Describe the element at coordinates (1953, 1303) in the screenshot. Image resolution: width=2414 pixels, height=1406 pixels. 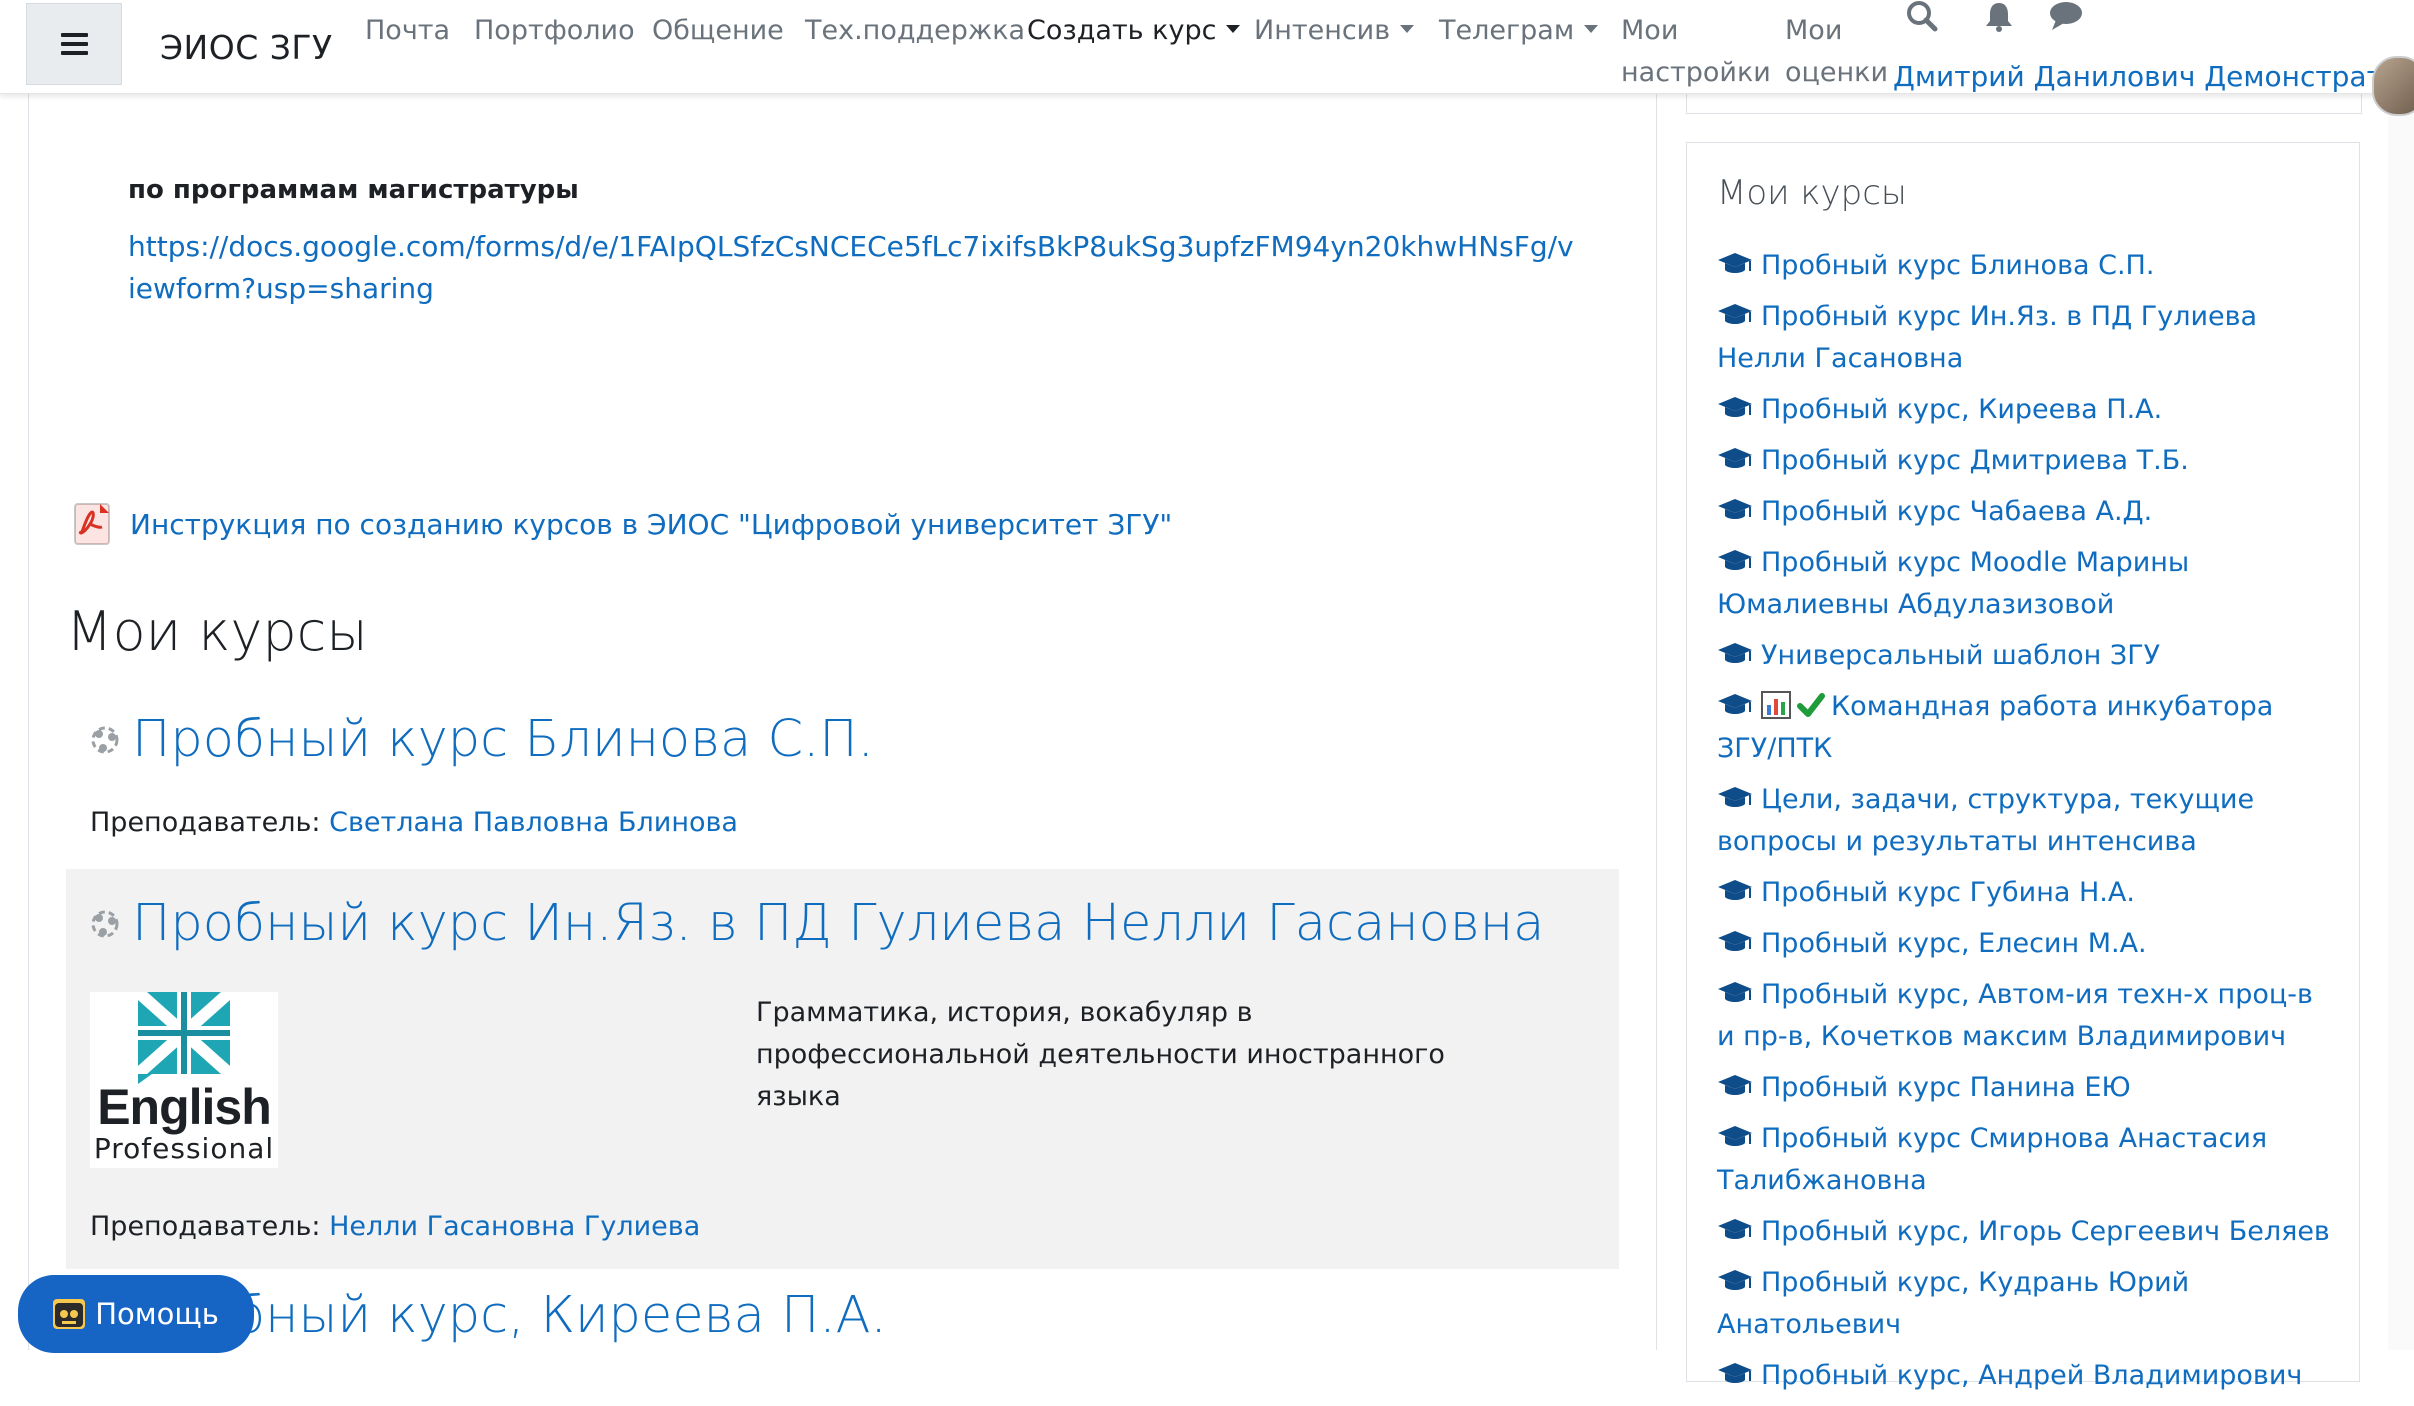
I see `sidebar-course-label: Пробный курс, Кудрань Юрий Анатольевич` at that location.